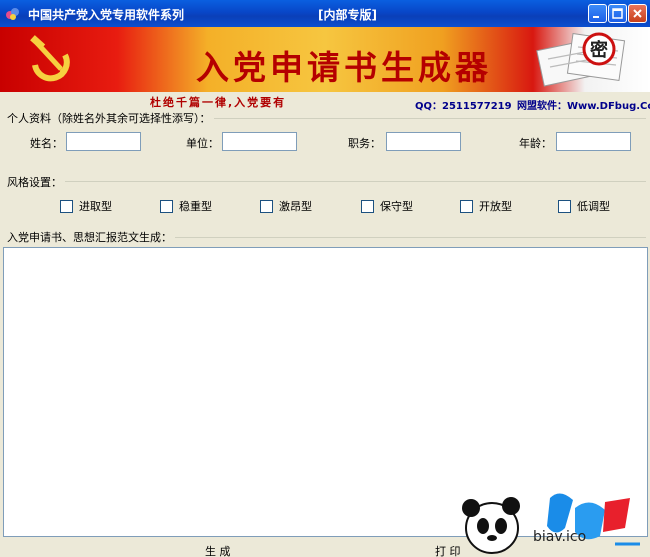  What do you see at coordinates (535, 143) in the screenshot?
I see `age-label: 年龄：` at bounding box center [535, 143].